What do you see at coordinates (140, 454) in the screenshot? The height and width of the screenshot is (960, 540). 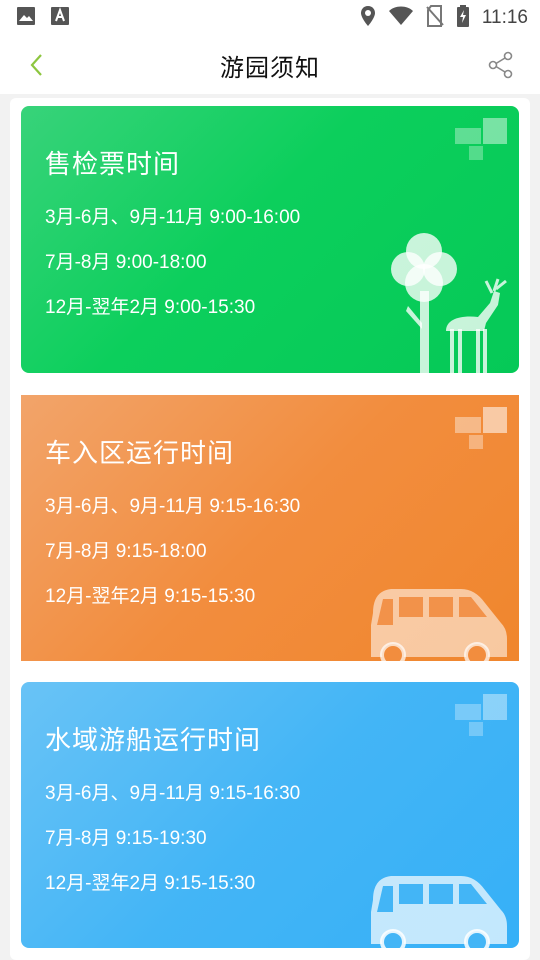 I see `card-title: 车入区运行时间` at bounding box center [140, 454].